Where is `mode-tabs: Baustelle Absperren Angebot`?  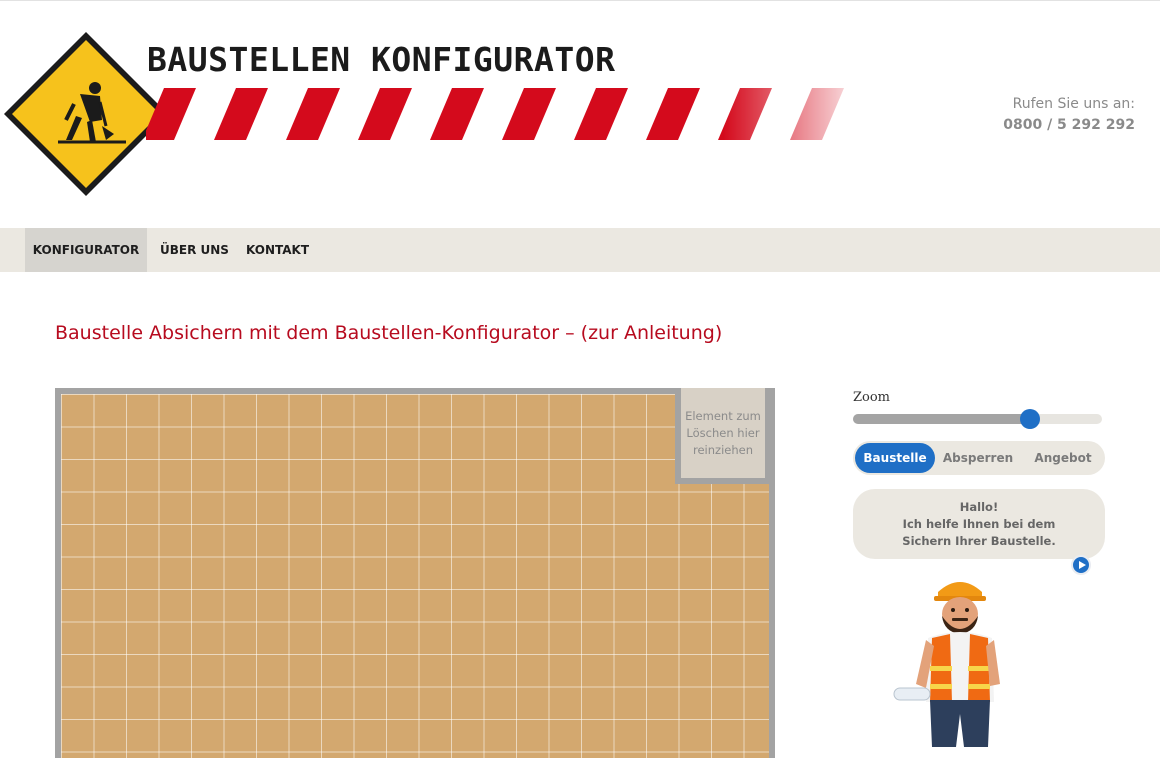
mode-tabs: Baustelle Absperren Angebot is located at coordinates (979, 458).